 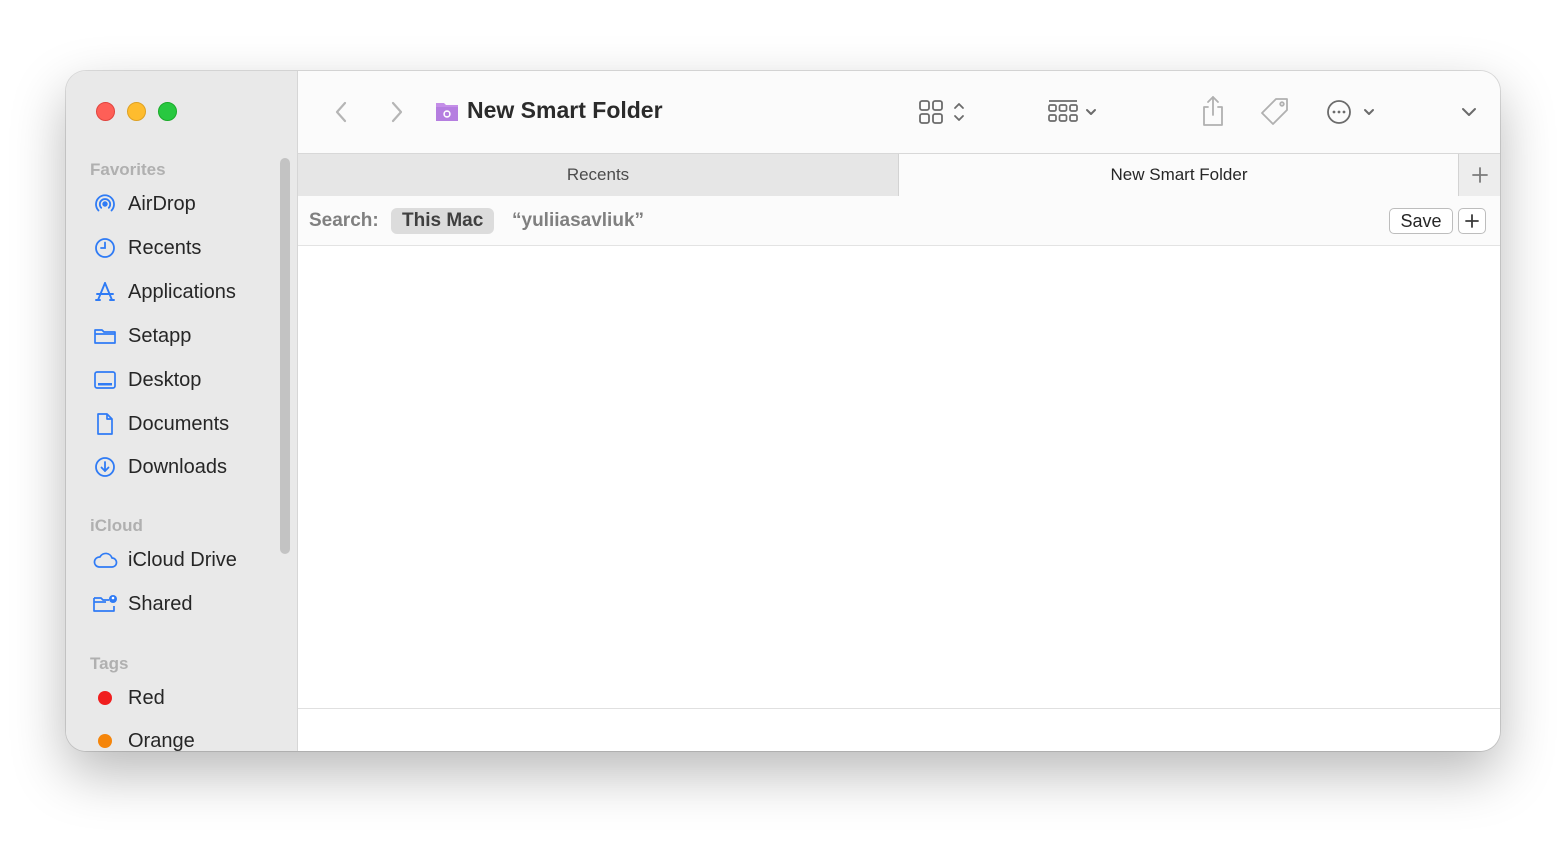 What do you see at coordinates (162, 203) in the screenshot?
I see `sidebar-item-label: AirDrop` at bounding box center [162, 203].